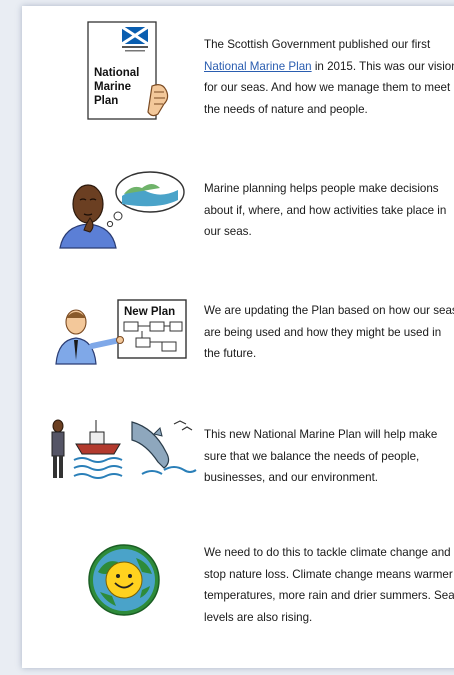 Image resolution: width=454 pixels, height=675 pixels. What do you see at coordinates (286, 109) in the screenshot?
I see `text-line: the needs of nature and people.` at bounding box center [286, 109].